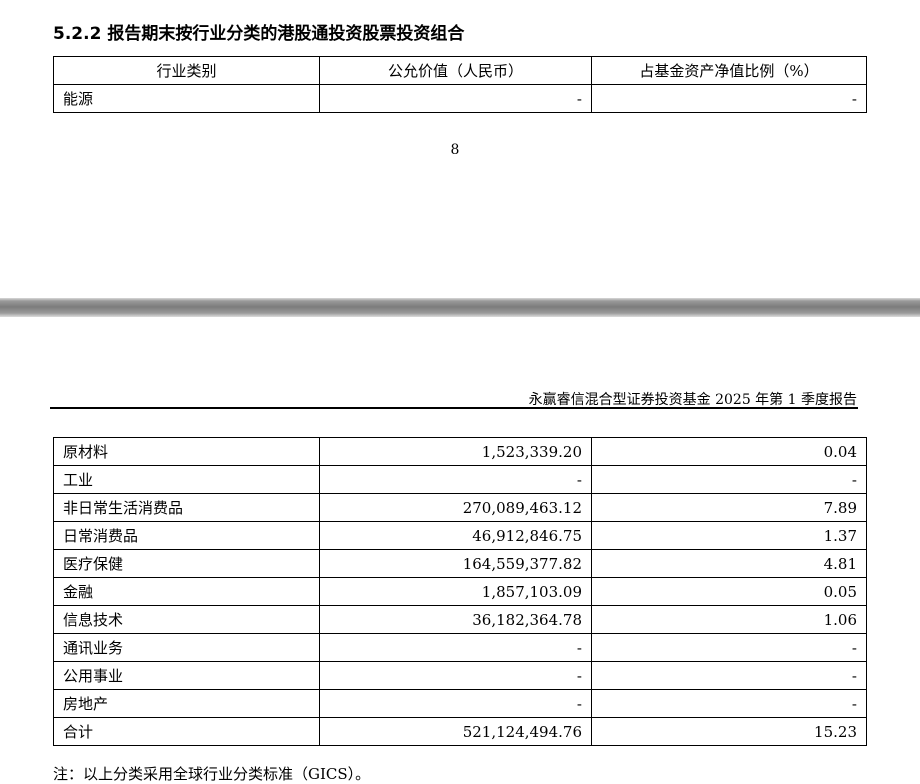  I want to click on table-row: 非日常生活消费品 270,089,463.12 7.89, so click(460, 507).